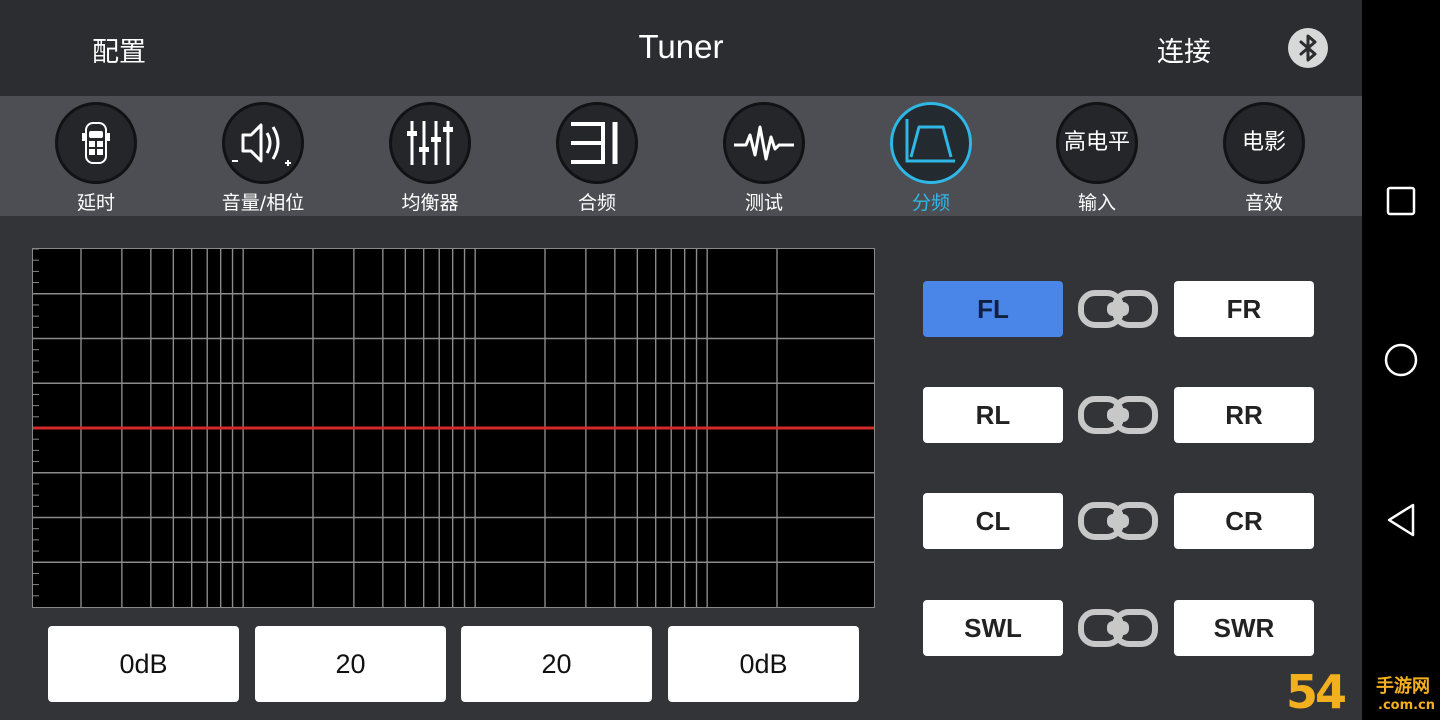 The width and height of the screenshot is (1440, 720). What do you see at coordinates (95, 203) in the screenshot?
I see `tab-label: 延时` at bounding box center [95, 203].